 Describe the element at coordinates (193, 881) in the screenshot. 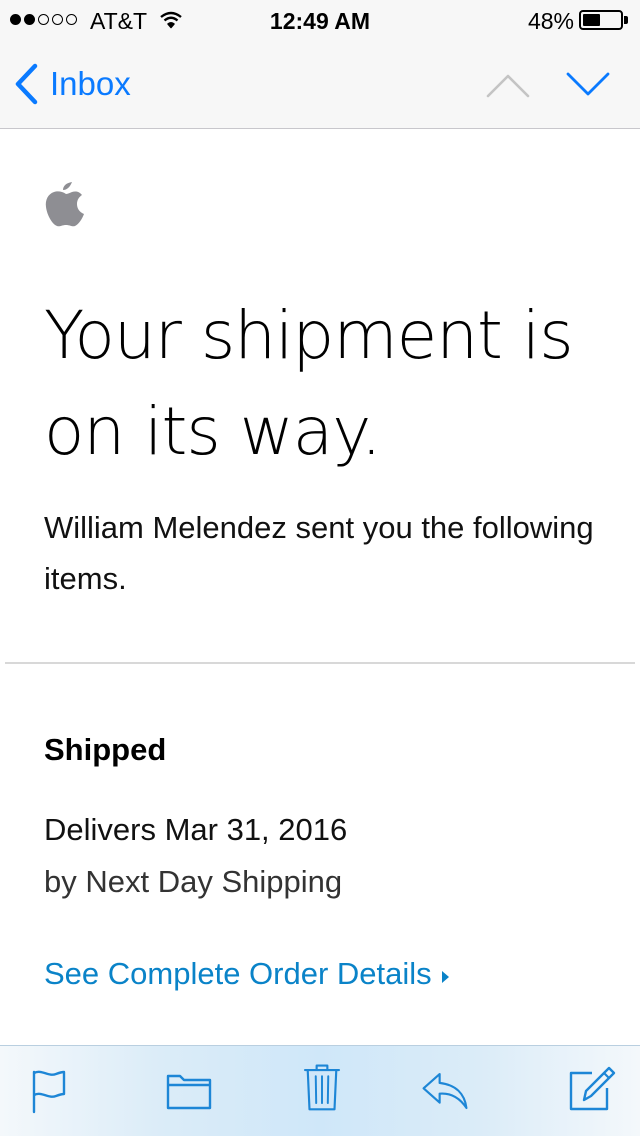

I see `shipping-method: by Next Day Shipping` at that location.